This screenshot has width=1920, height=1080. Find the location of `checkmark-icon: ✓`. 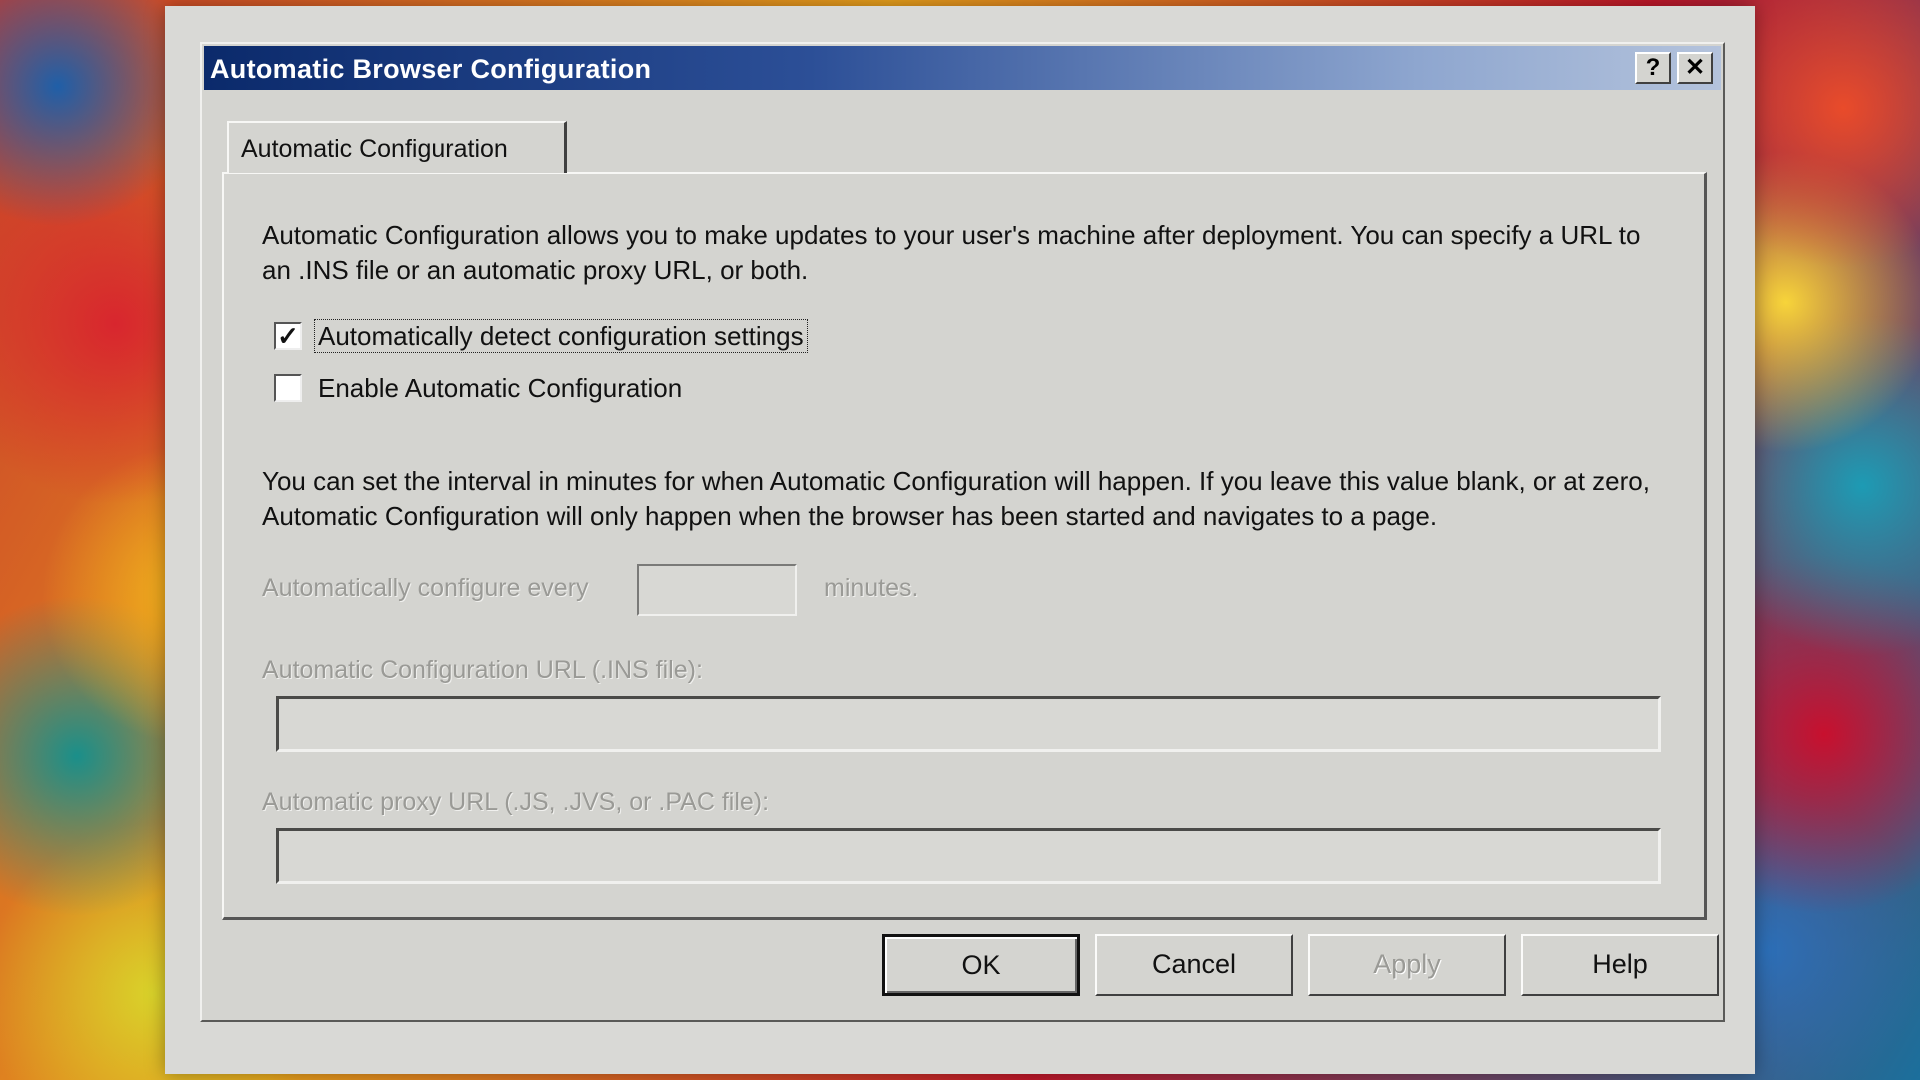

checkmark-icon: ✓ is located at coordinates (288, 336).